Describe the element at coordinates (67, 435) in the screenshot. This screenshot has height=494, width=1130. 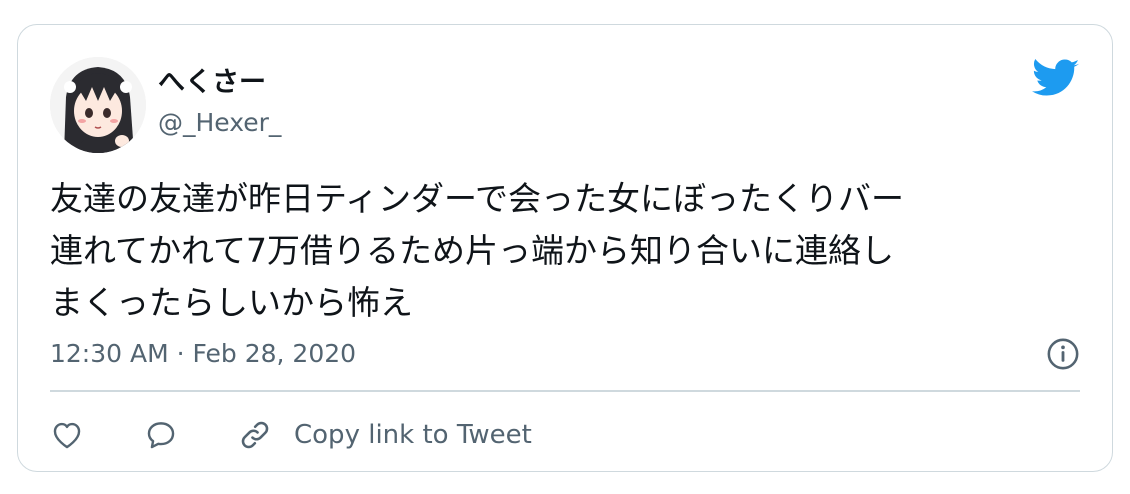
I see `heart-icon` at that location.